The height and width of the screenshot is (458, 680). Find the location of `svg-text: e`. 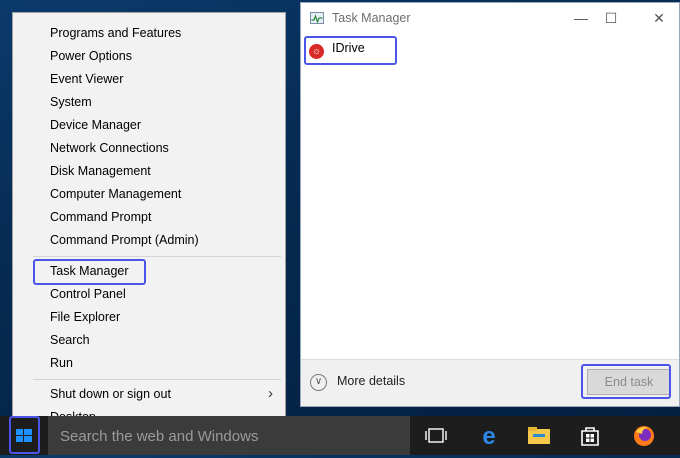

svg-text: e is located at coordinates (488, 436).